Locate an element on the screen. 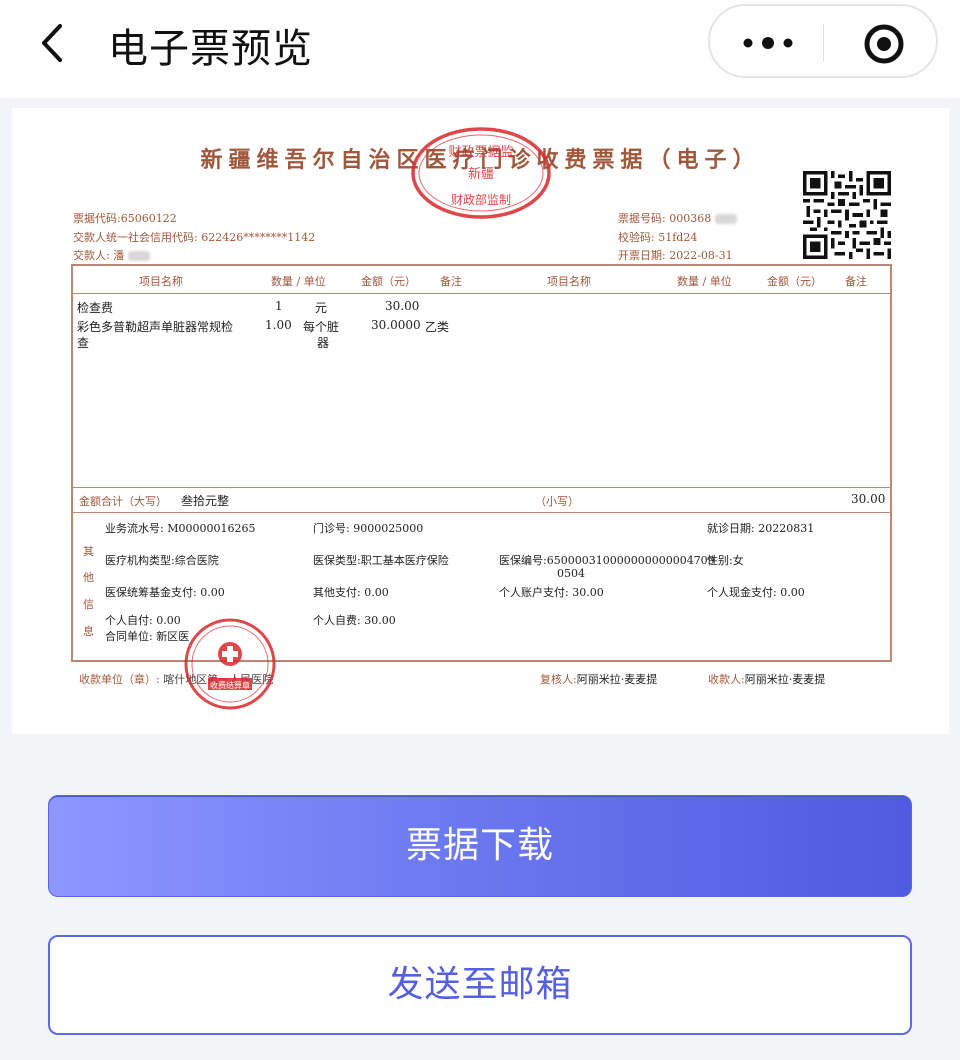 The image size is (960, 1060). seal-line2: 新疆 is located at coordinates (481, 174).